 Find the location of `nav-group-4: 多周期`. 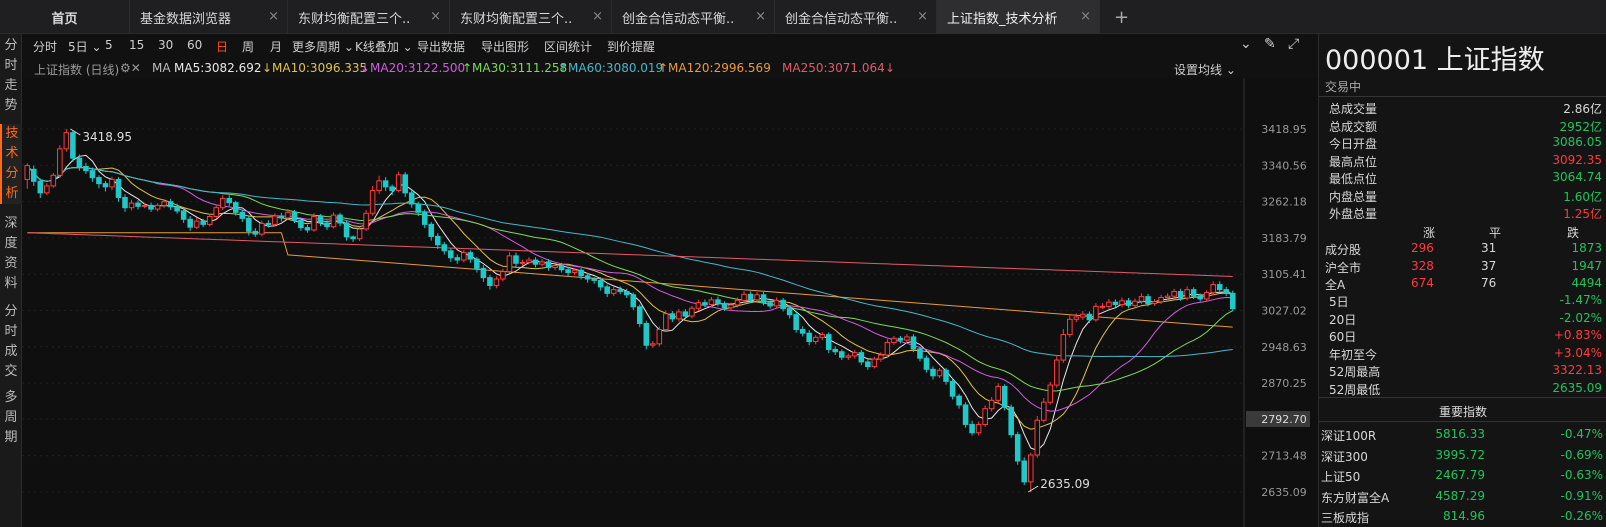

nav-group-4: 多周期 is located at coordinates (11, 418).